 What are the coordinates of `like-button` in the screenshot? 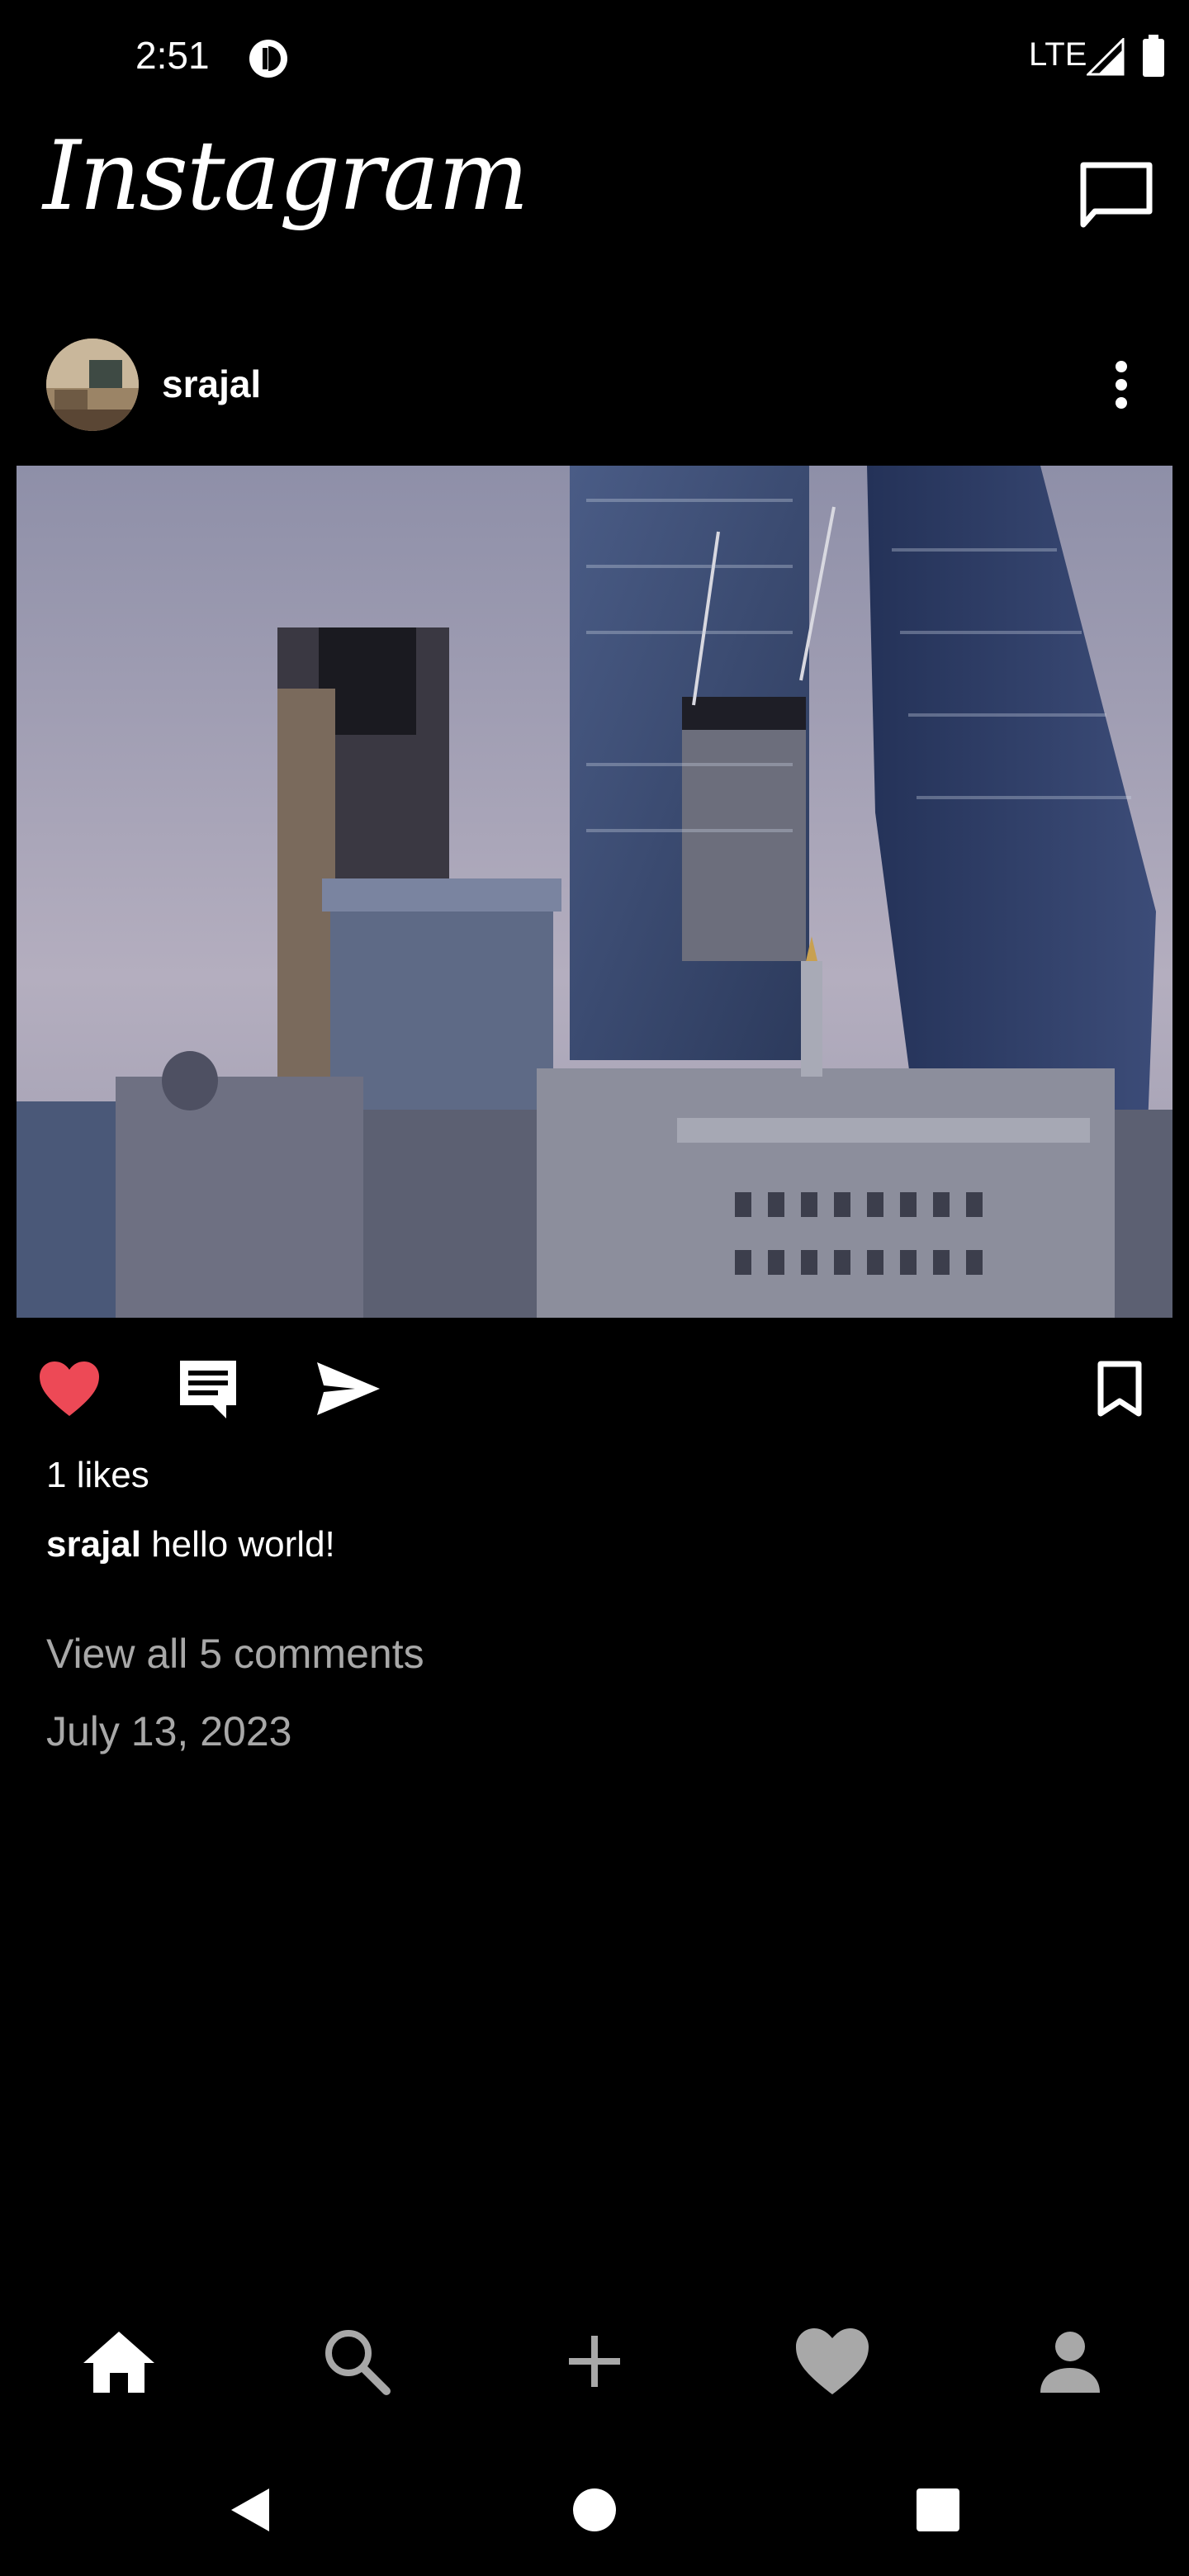 It's located at (69, 1388).